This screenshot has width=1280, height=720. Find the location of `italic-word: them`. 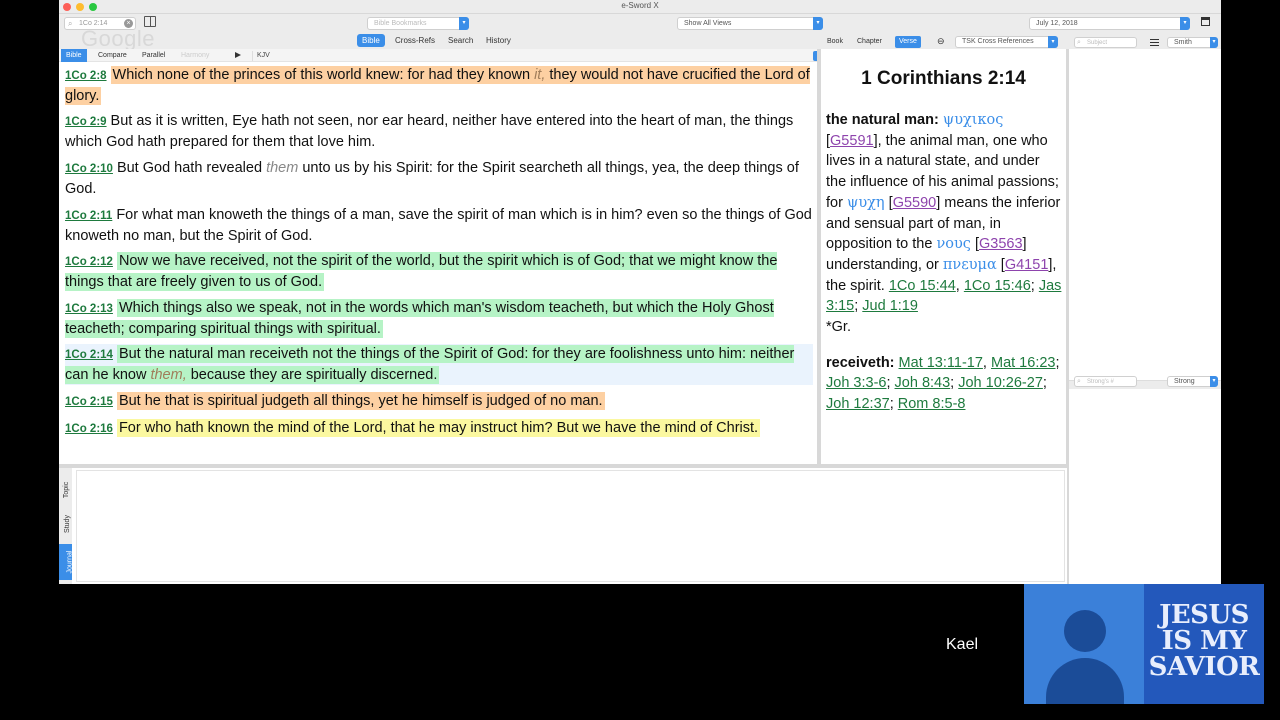

italic-word: them is located at coordinates (282, 168).